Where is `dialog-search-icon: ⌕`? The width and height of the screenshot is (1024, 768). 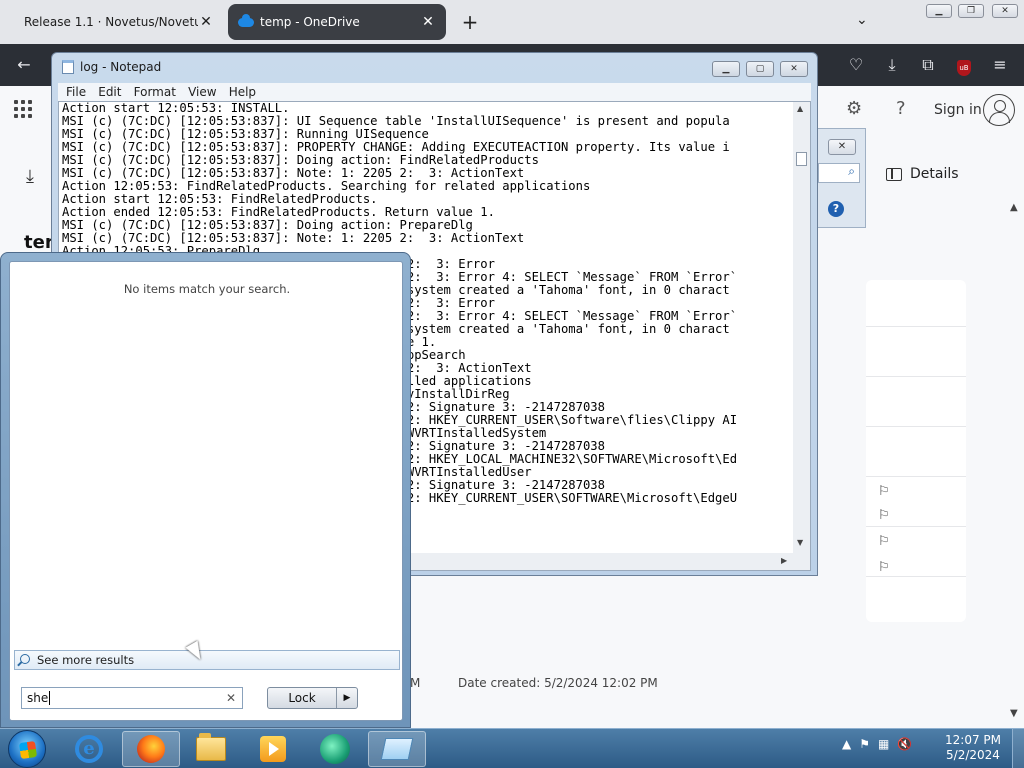
dialog-search-icon: ⌕ is located at coordinates (839, 173).